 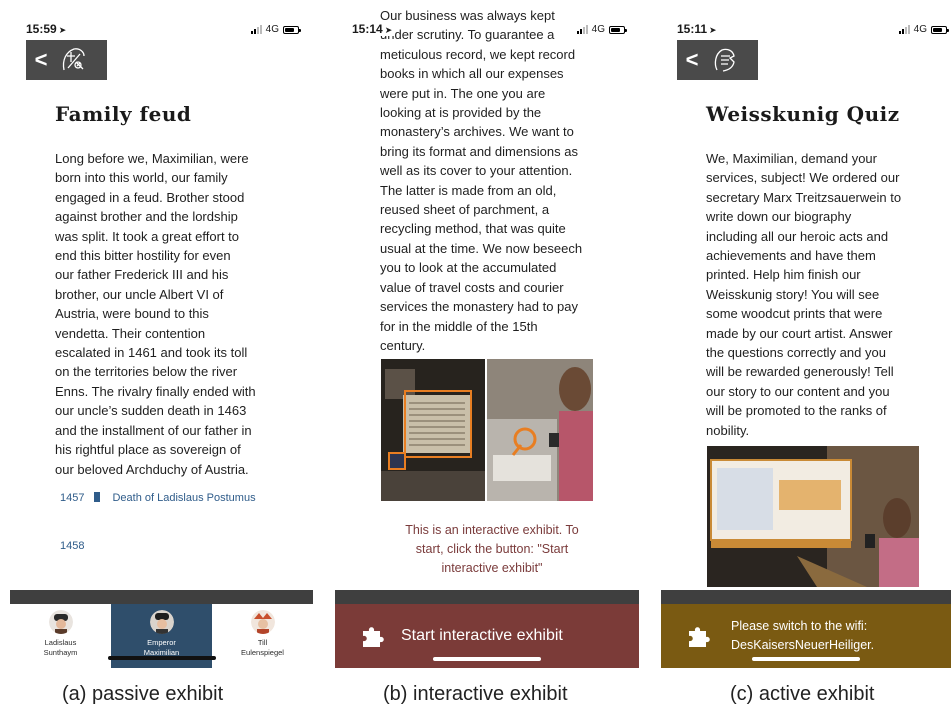 I want to click on tab-label-line1: Emperor, so click(x=161, y=642).